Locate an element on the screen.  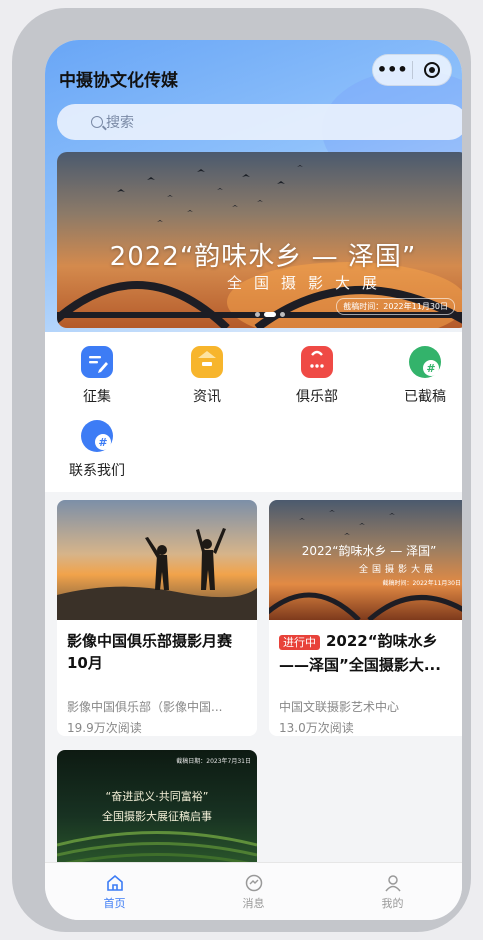
thumbnail-line1: “奋进武义·共同富裕” is located at coordinates (157, 796).